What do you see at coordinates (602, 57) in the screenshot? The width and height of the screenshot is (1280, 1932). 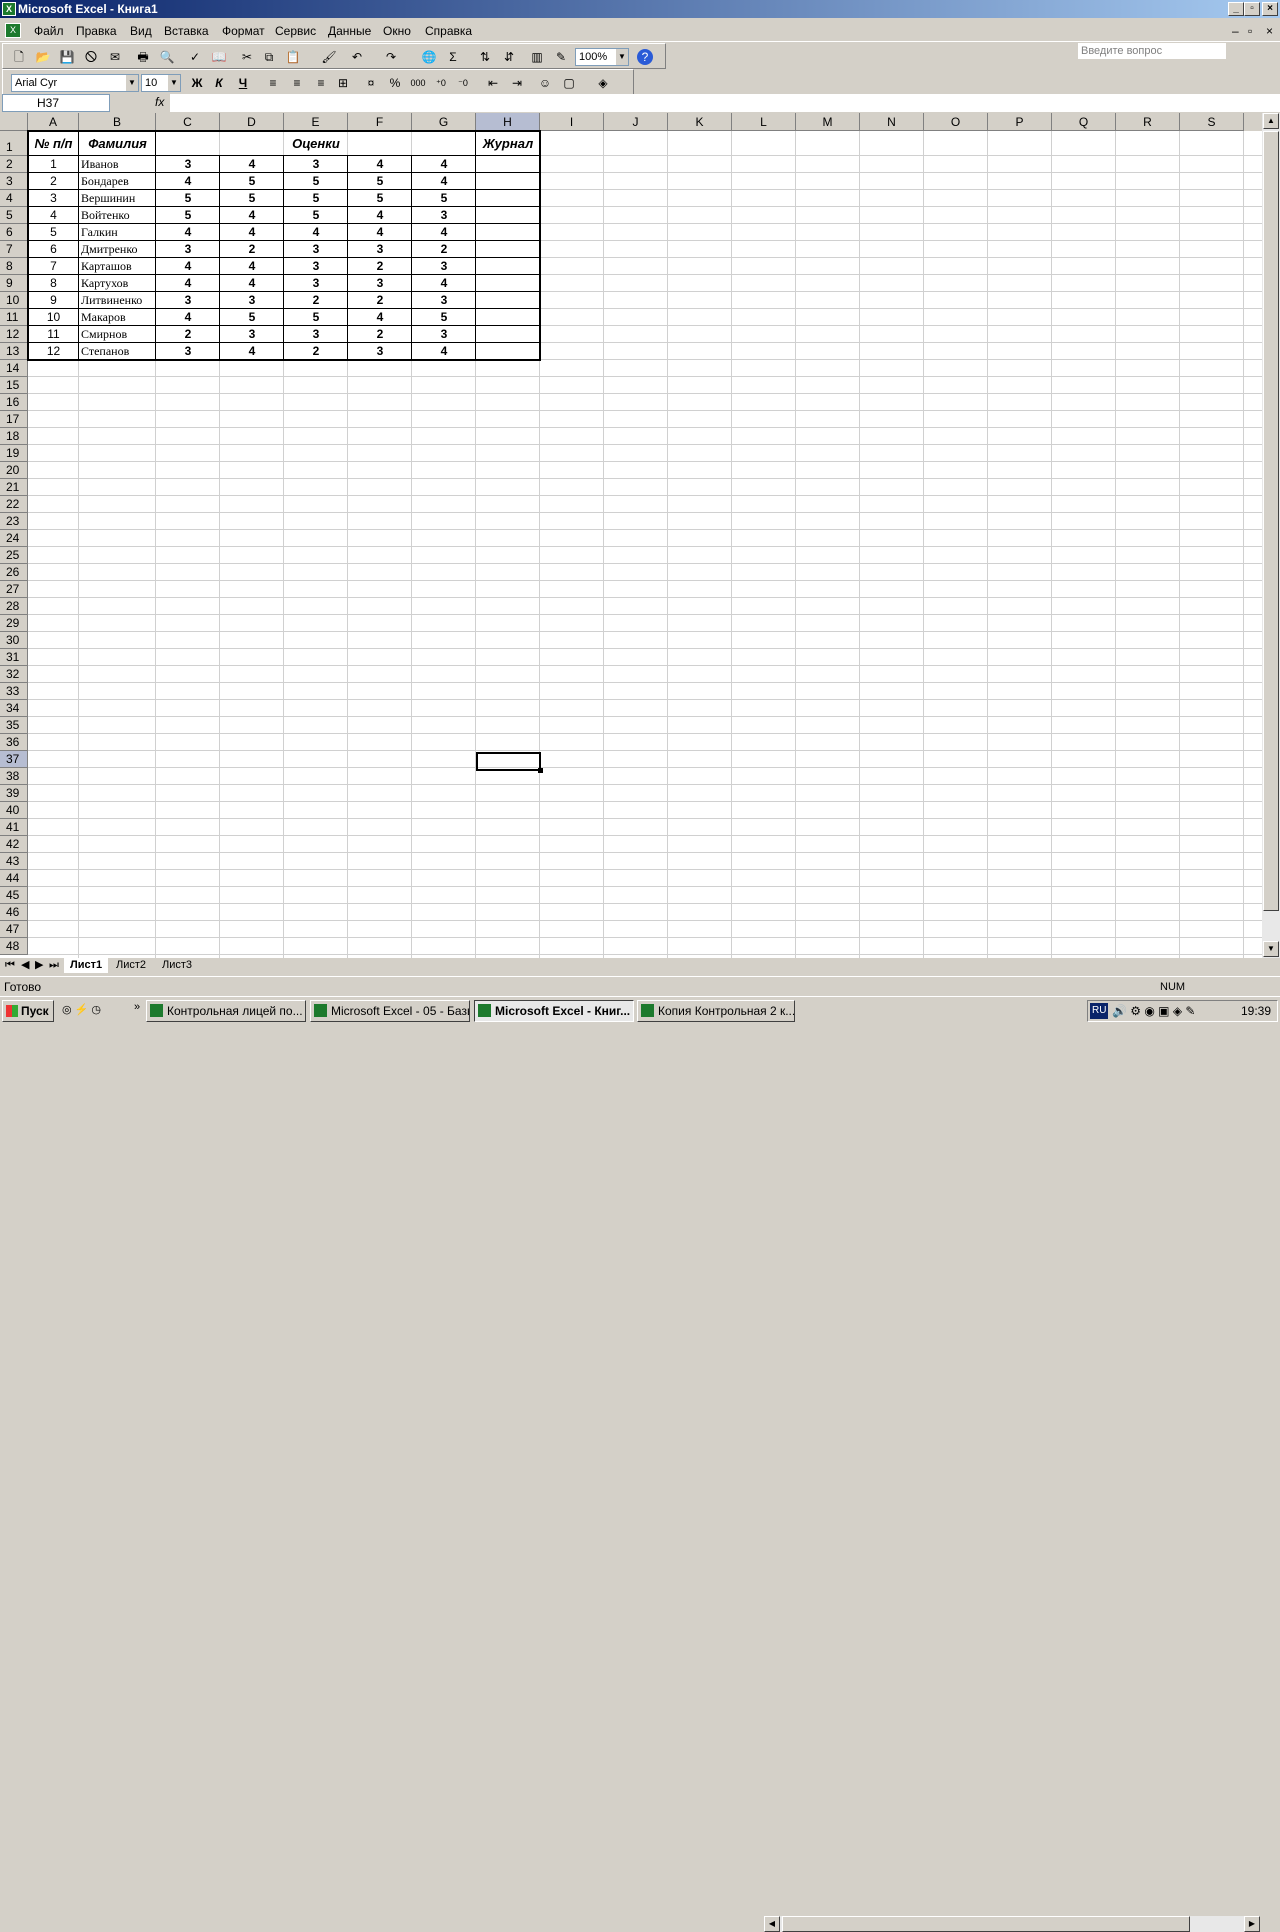 I see `zoom-select: 100% ▼` at bounding box center [602, 57].